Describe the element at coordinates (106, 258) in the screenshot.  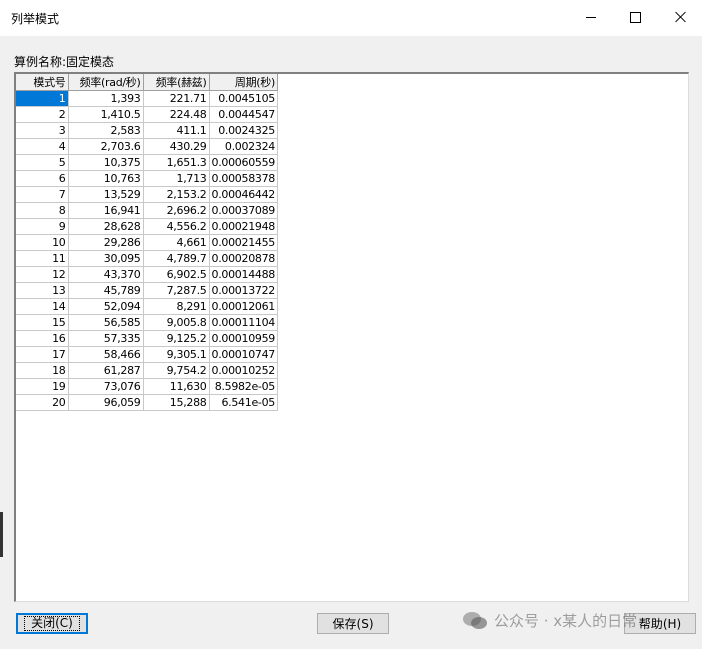
I see `cell-freq-rad: 30,095` at that location.